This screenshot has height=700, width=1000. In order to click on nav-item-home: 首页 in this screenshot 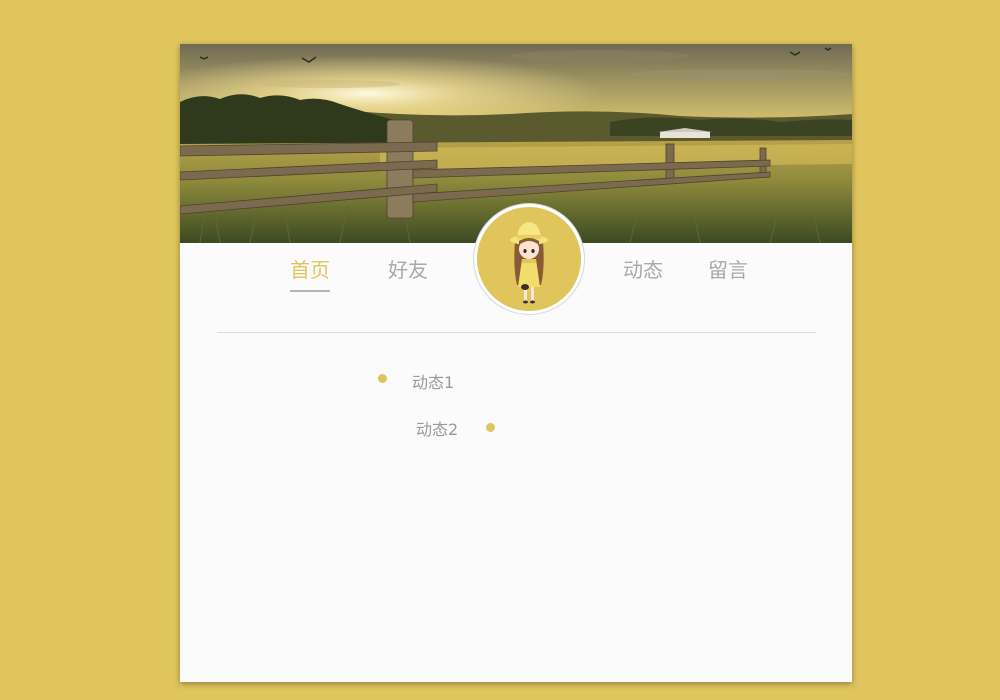, I will do `click(310, 273)`.